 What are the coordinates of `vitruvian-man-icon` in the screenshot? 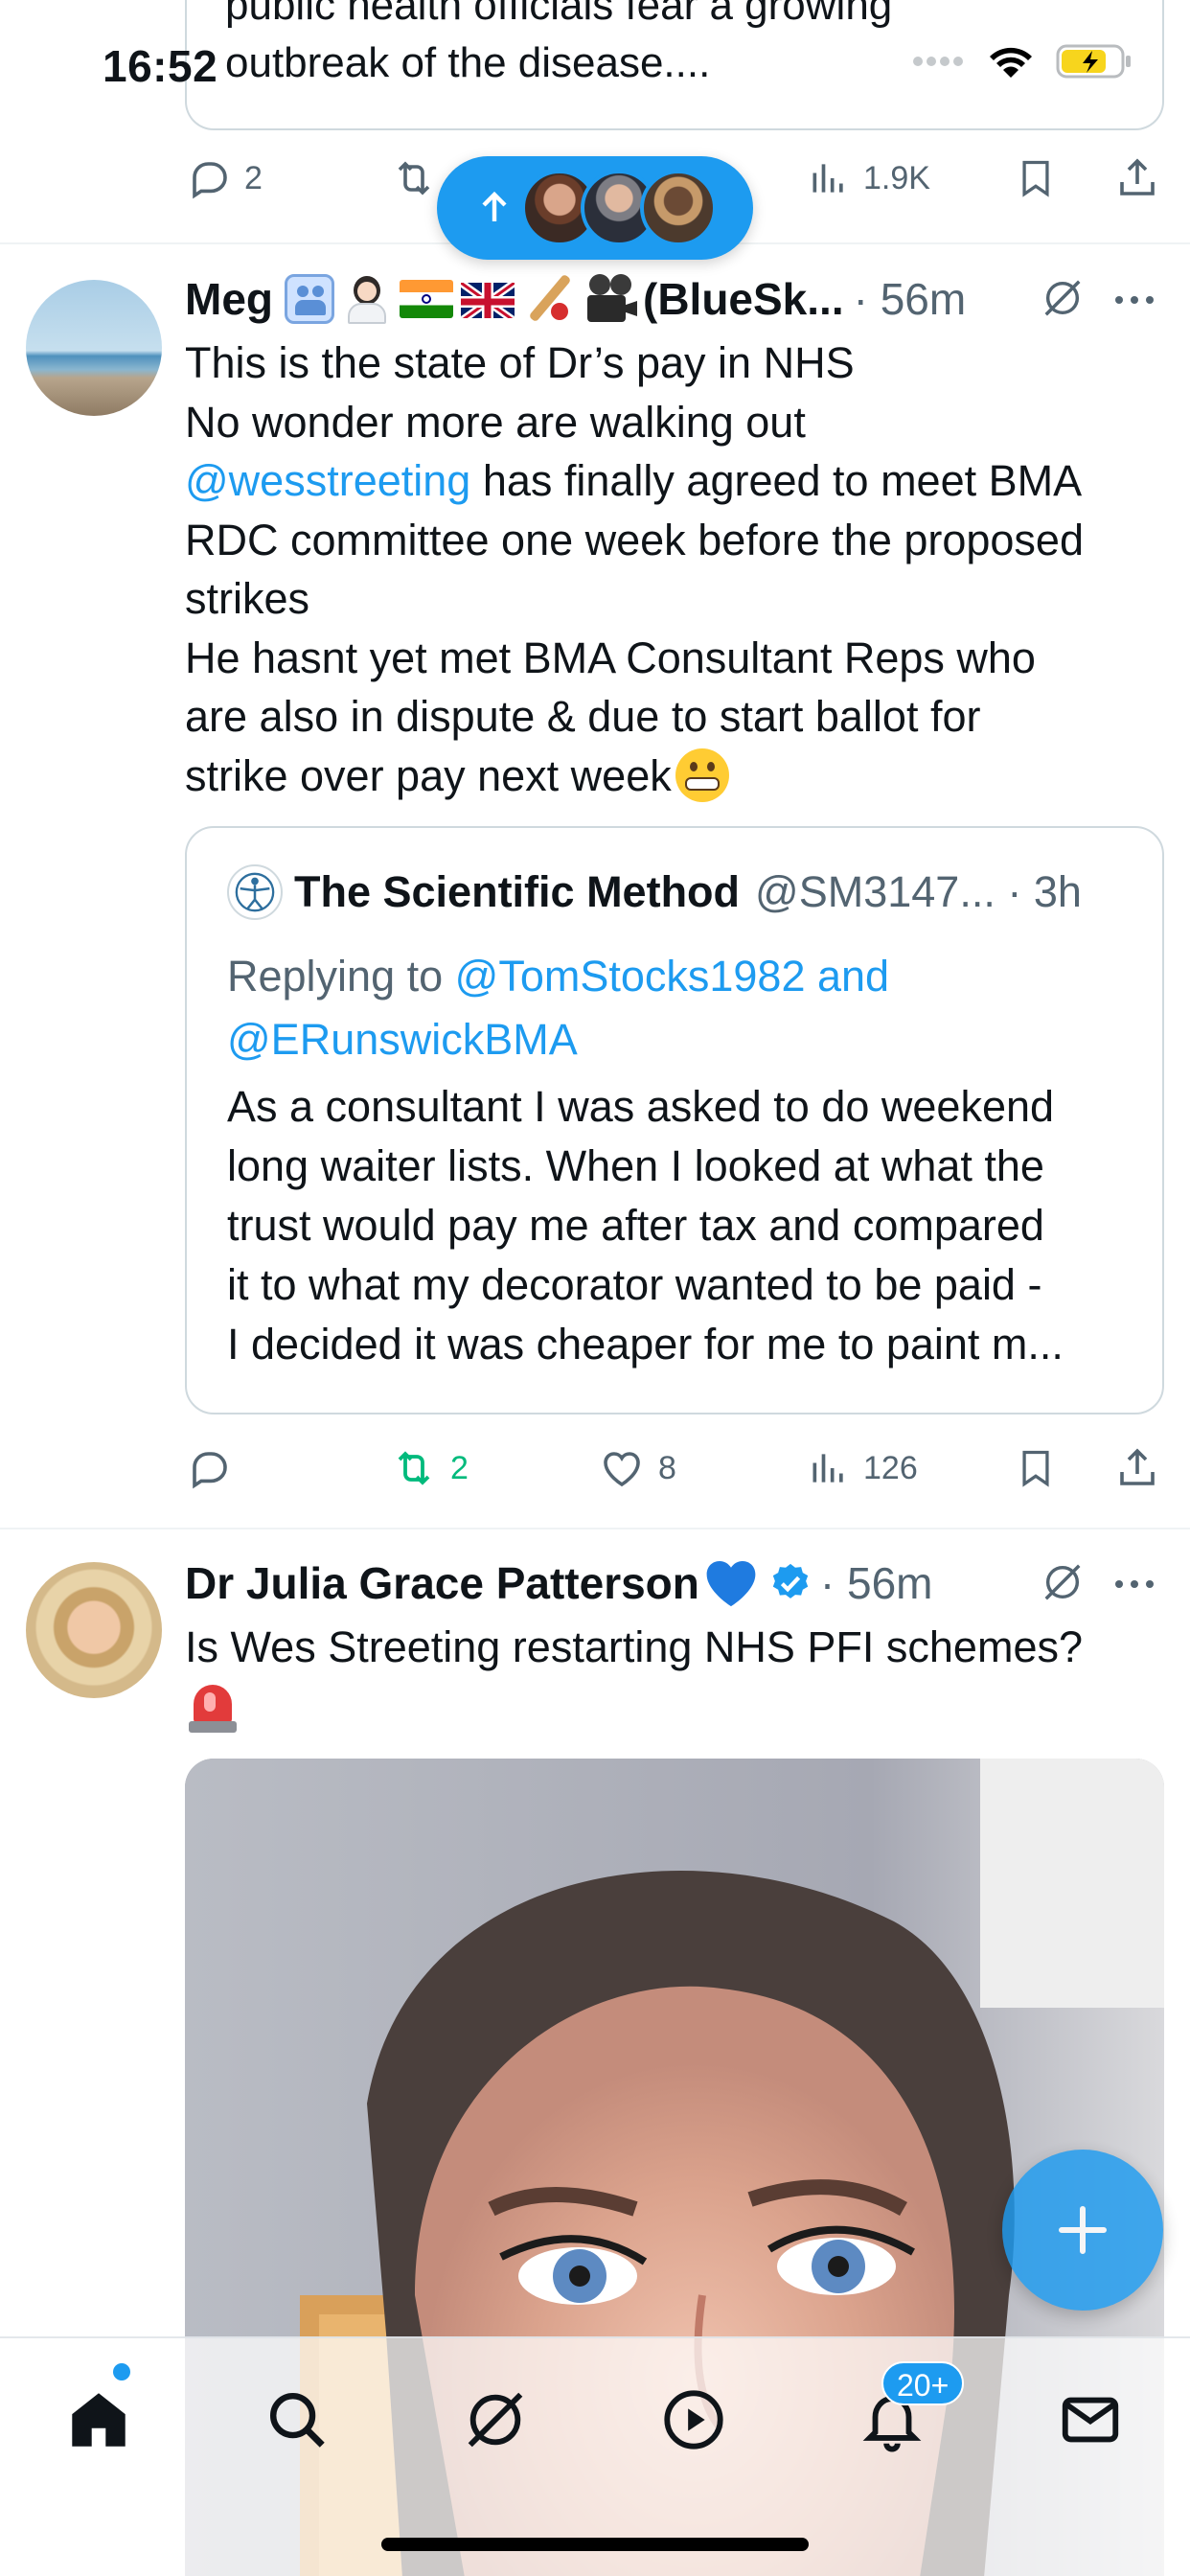 It's located at (255, 892).